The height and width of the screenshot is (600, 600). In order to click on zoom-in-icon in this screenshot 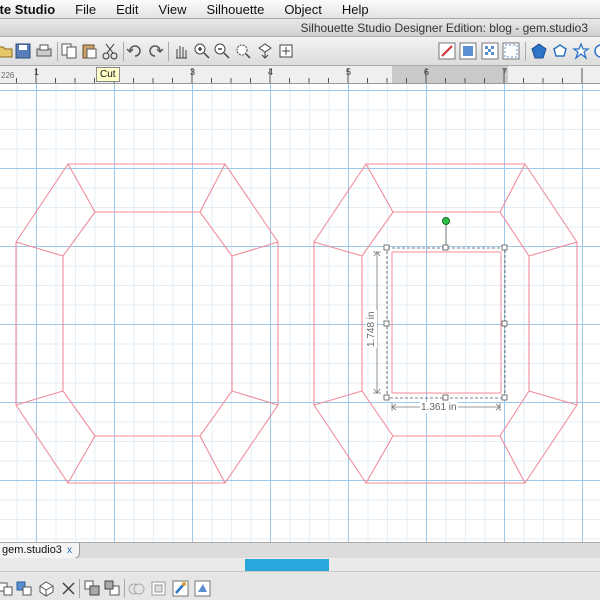, I will do `click(202, 51)`.